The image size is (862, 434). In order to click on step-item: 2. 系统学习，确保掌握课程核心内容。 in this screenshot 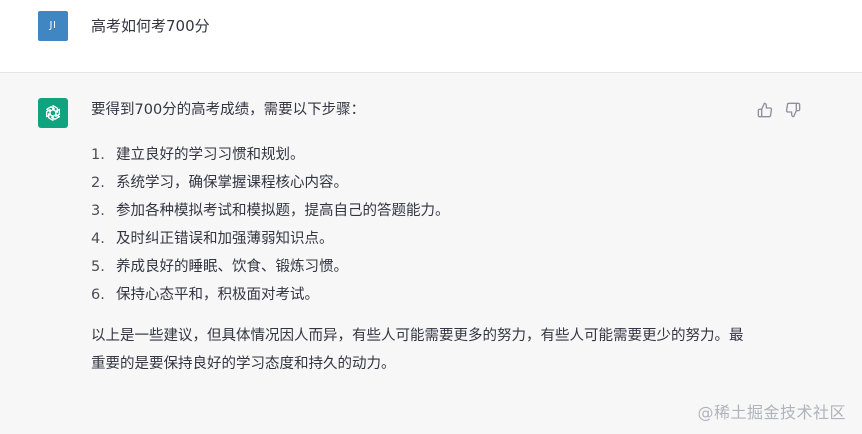, I will do `click(421, 183)`.